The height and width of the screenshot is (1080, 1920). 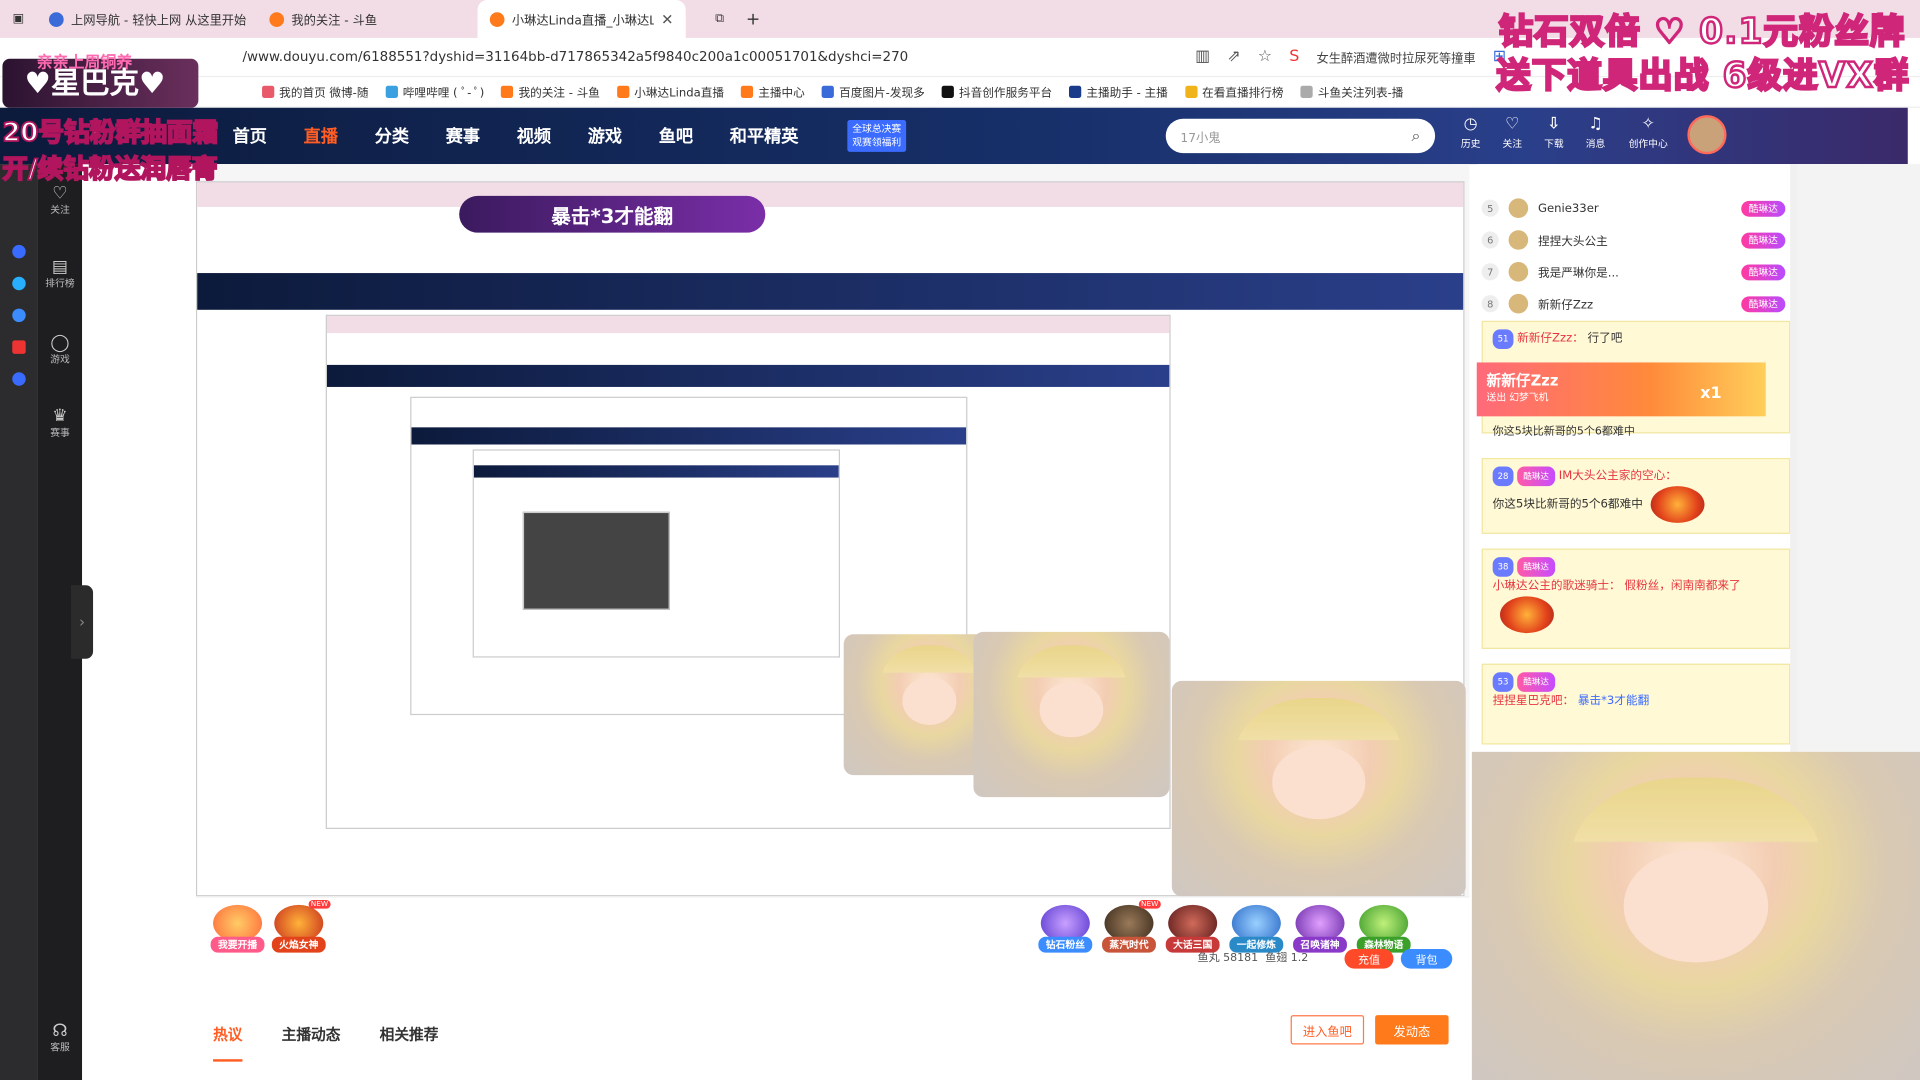 I want to click on follow-button: ♡ 关注, so click(x=1512, y=134).